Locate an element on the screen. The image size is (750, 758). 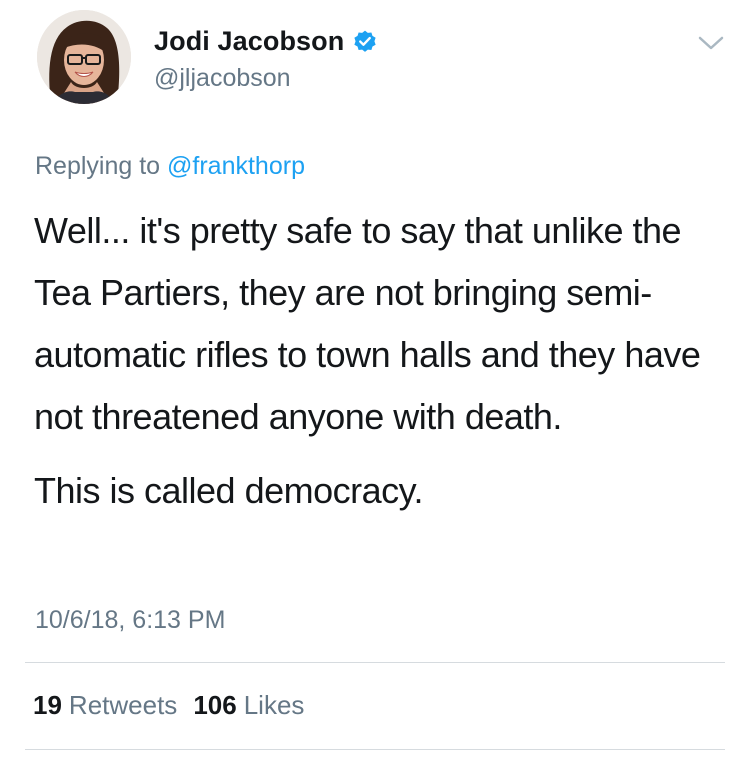
divider-bottom is located at coordinates (375, 749).